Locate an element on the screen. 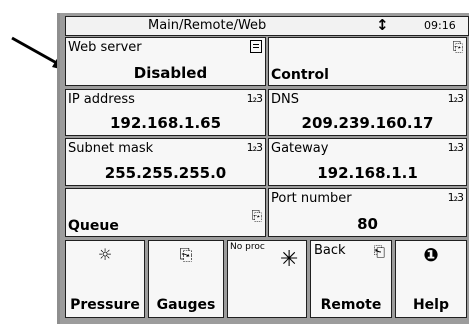  status-title: Main/Remote/Web is located at coordinates (207, 25).